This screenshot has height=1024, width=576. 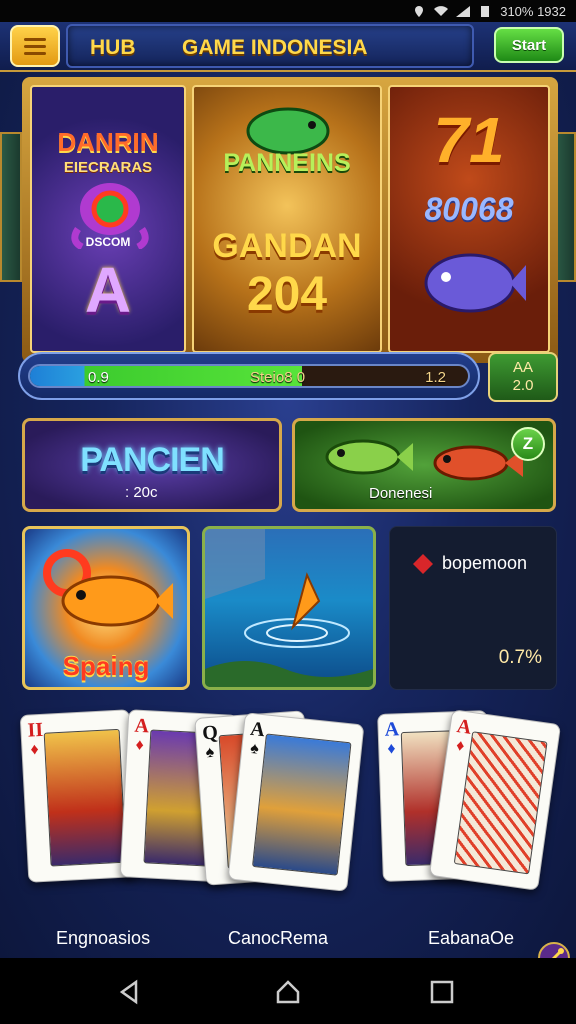 What do you see at coordinates (278, 938) in the screenshot?
I see `card-caption: CanocRema` at bounding box center [278, 938].